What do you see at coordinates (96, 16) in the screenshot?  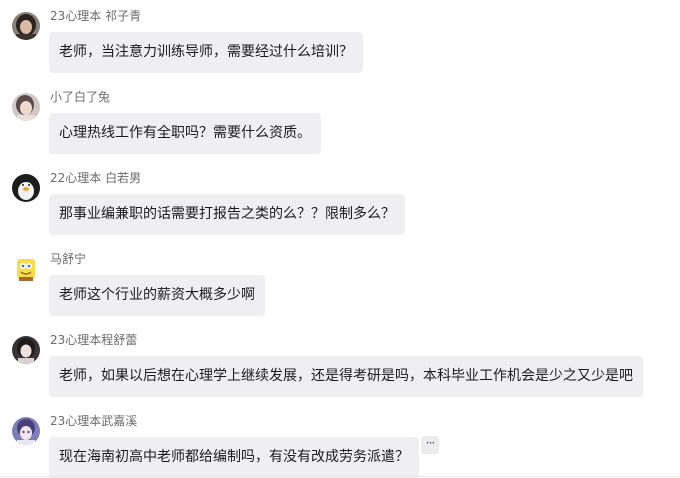 I see `sender-name: 23心理本 祁子青` at bounding box center [96, 16].